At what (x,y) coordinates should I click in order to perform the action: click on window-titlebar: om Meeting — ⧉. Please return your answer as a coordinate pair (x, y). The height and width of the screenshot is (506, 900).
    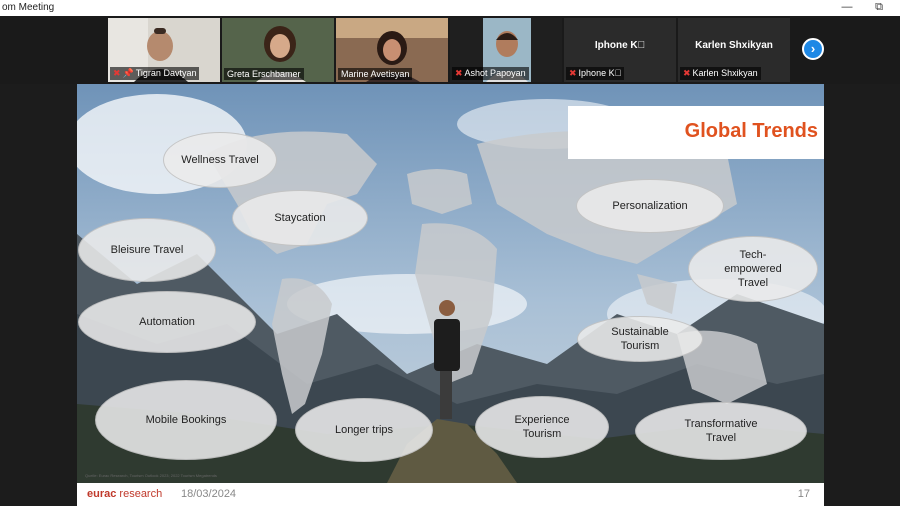
    Looking at the image, I should click on (450, 8).